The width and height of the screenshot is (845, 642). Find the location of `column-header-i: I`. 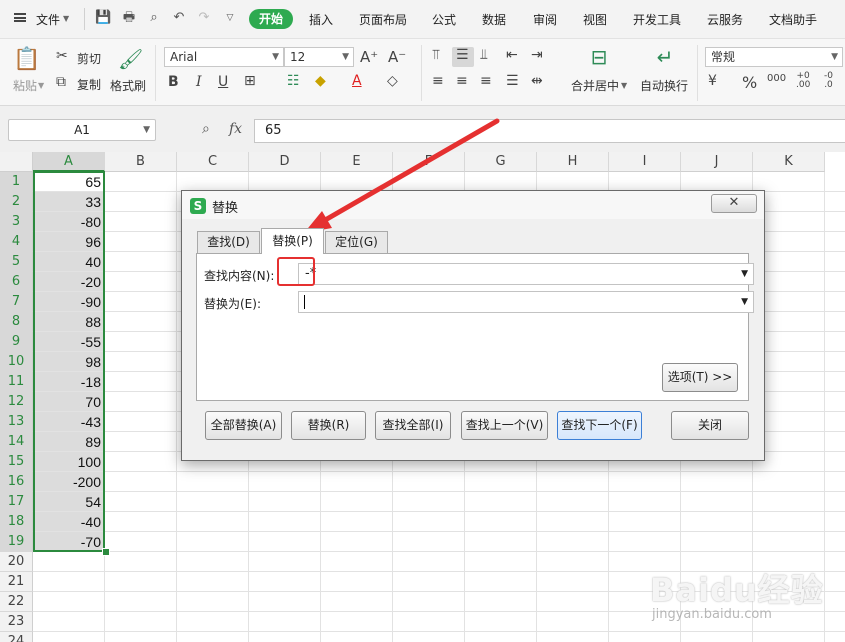

column-header-i: I is located at coordinates (645, 162).